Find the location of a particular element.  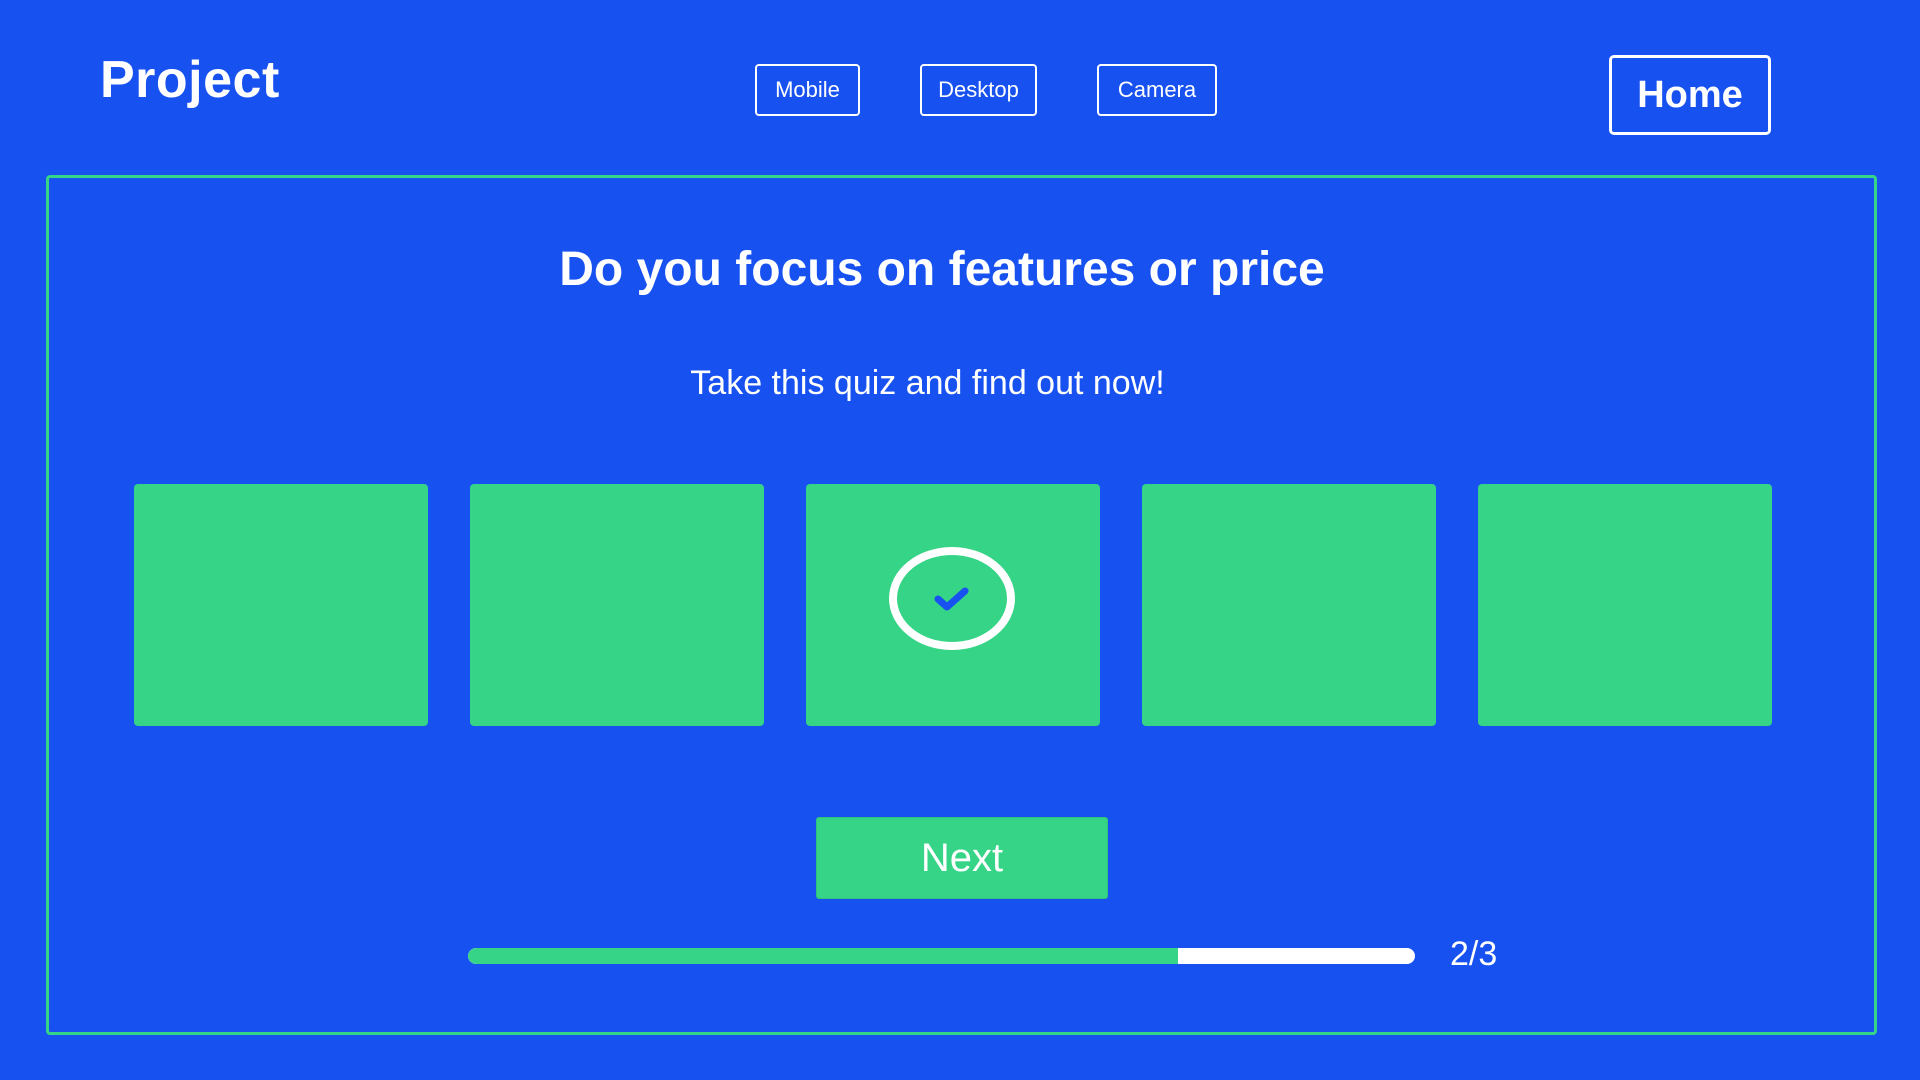

home-button: Home is located at coordinates (1690, 95).